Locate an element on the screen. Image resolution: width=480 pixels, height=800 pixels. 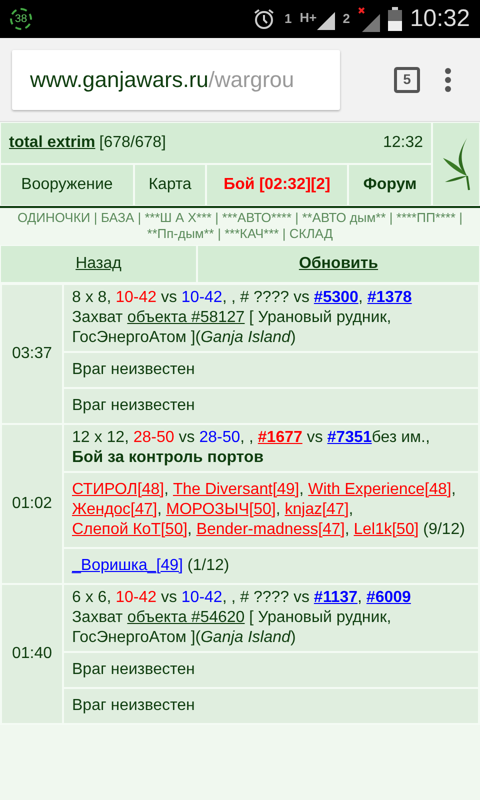
sim-label: 2 is located at coordinates (346, 19).